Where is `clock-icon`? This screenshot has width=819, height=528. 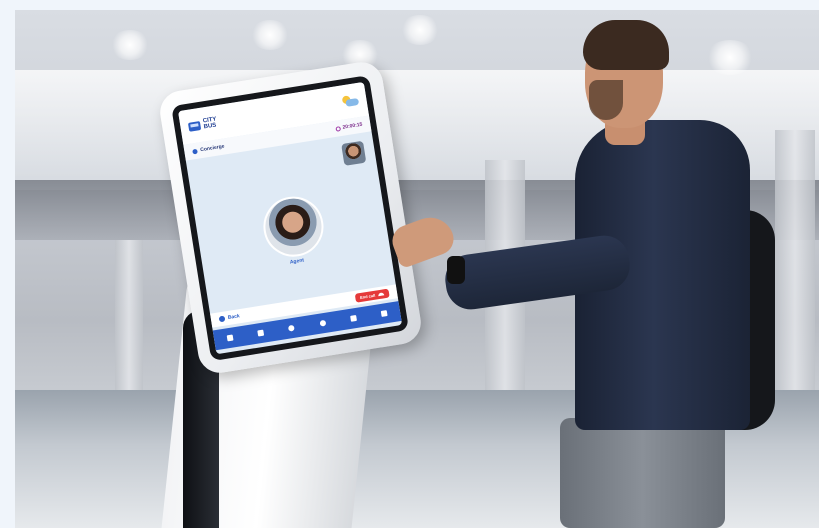 clock-icon is located at coordinates (338, 128).